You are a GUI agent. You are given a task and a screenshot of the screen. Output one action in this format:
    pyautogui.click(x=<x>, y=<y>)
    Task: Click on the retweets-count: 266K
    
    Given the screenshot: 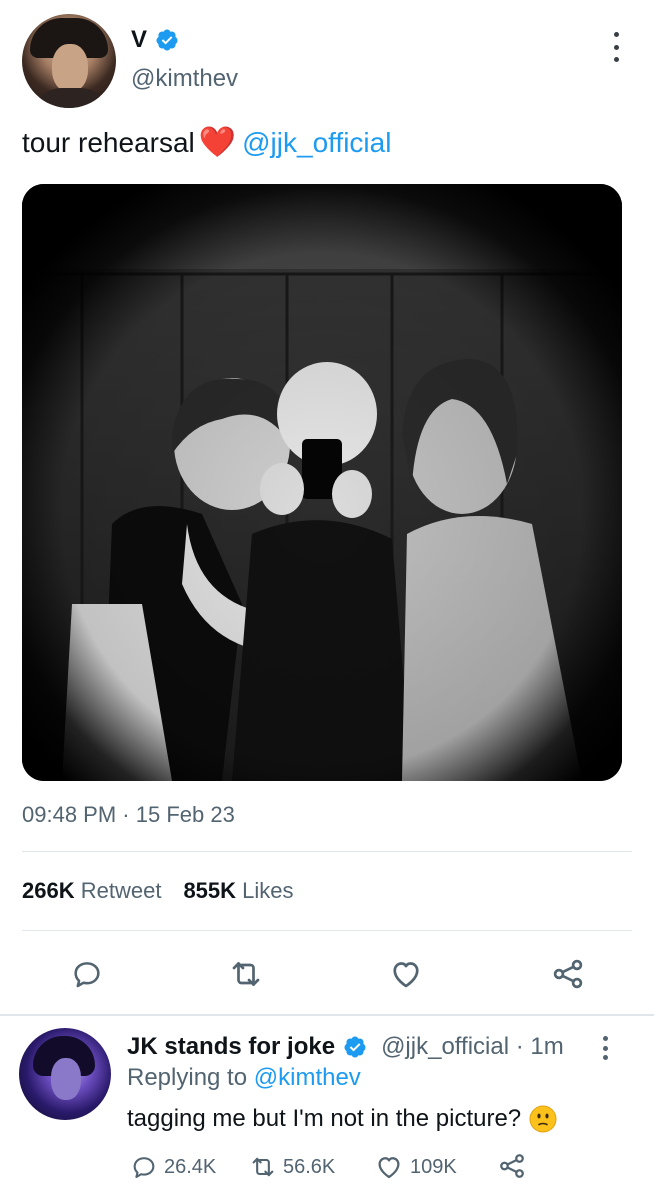 What is the action you would take?
    pyautogui.click(x=48, y=890)
    